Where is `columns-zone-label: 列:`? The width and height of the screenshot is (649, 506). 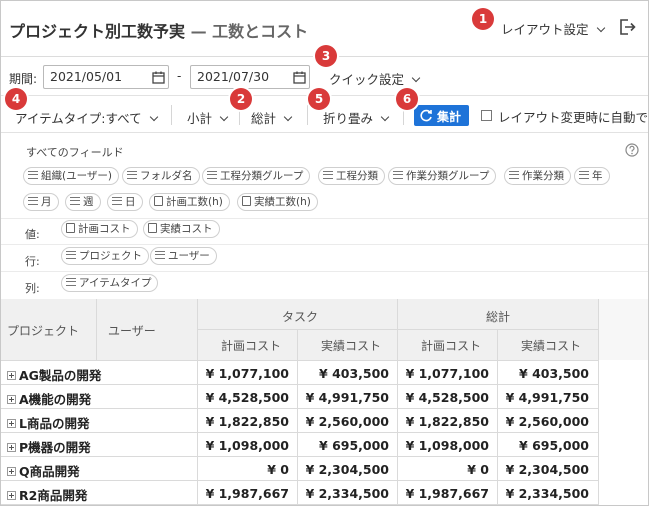
columns-zone-label: 列: is located at coordinates (32, 288).